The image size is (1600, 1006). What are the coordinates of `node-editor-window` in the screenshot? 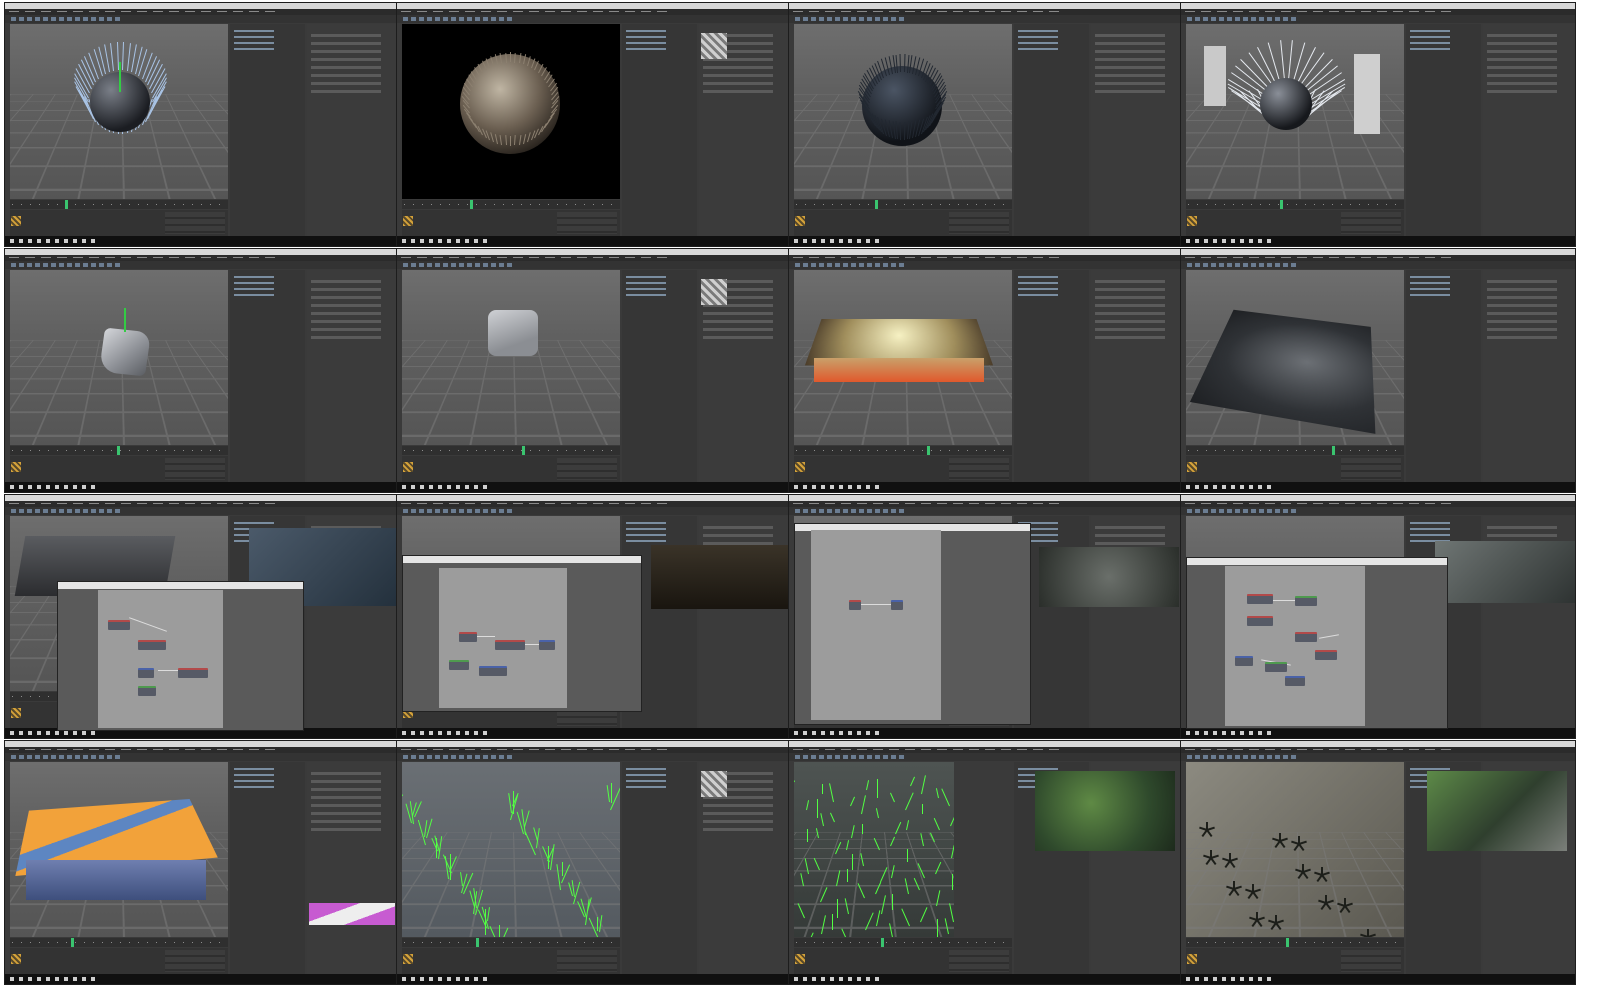 It's located at (912, 624).